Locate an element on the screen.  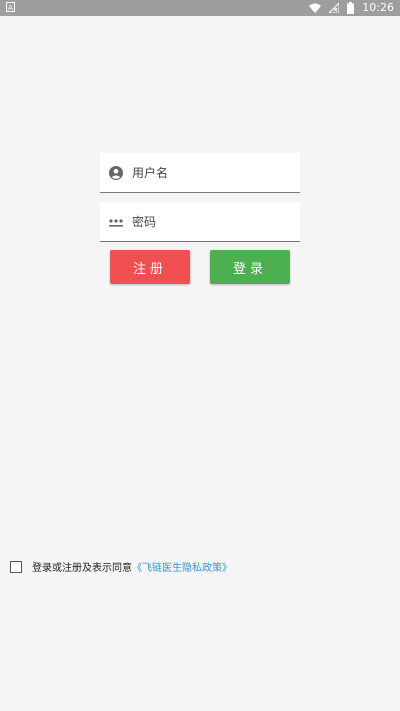
clock: 10:26 is located at coordinates (378, 7).